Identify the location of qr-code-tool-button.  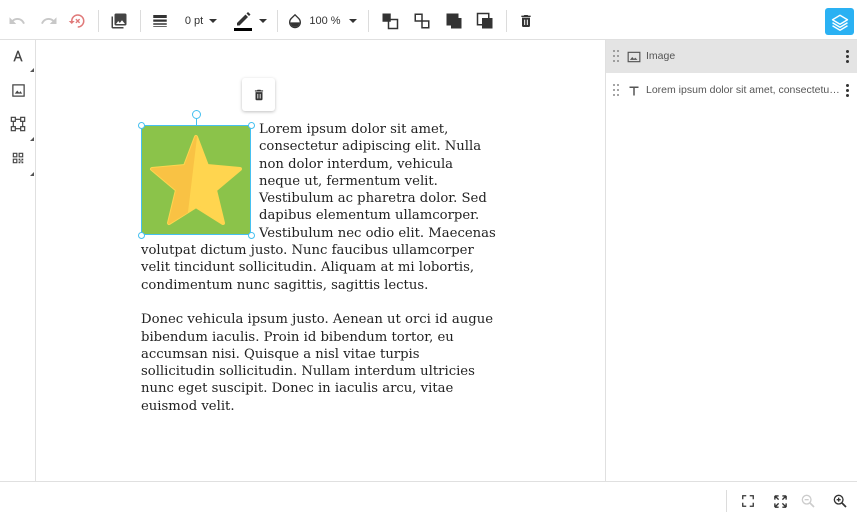
(18, 158).